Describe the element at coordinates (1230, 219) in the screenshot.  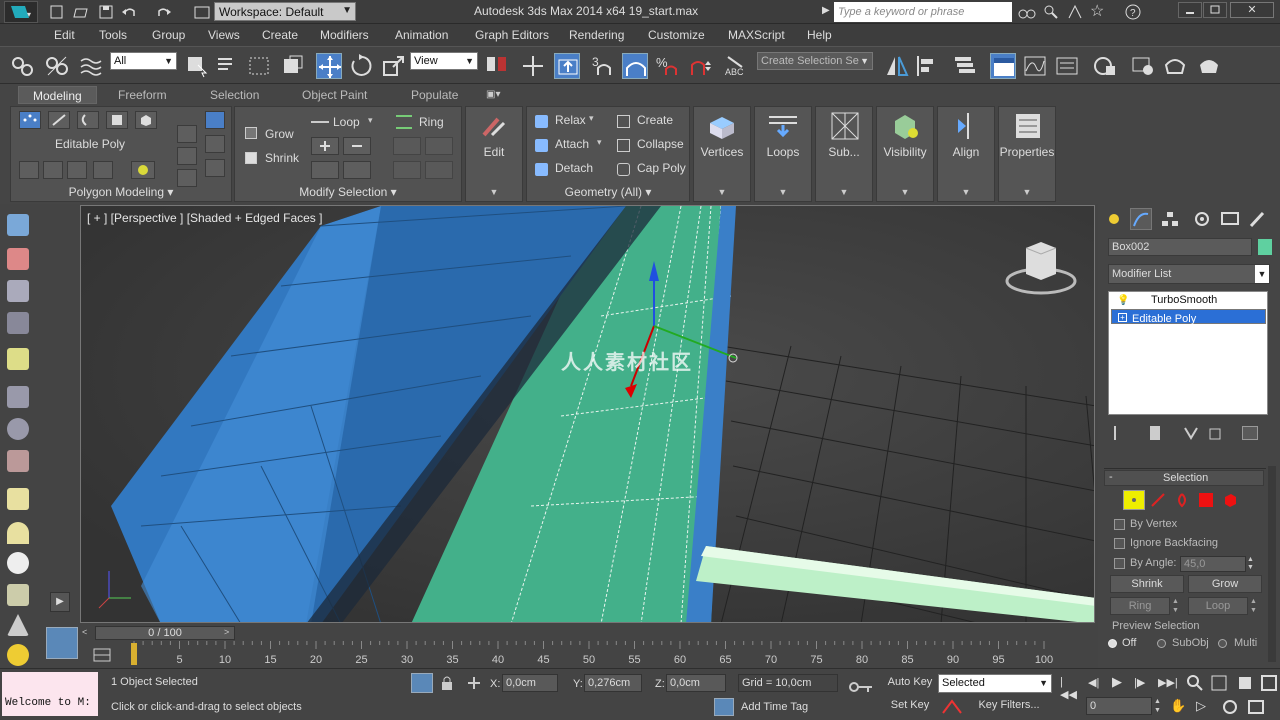
I see `display-panel-icon` at that location.